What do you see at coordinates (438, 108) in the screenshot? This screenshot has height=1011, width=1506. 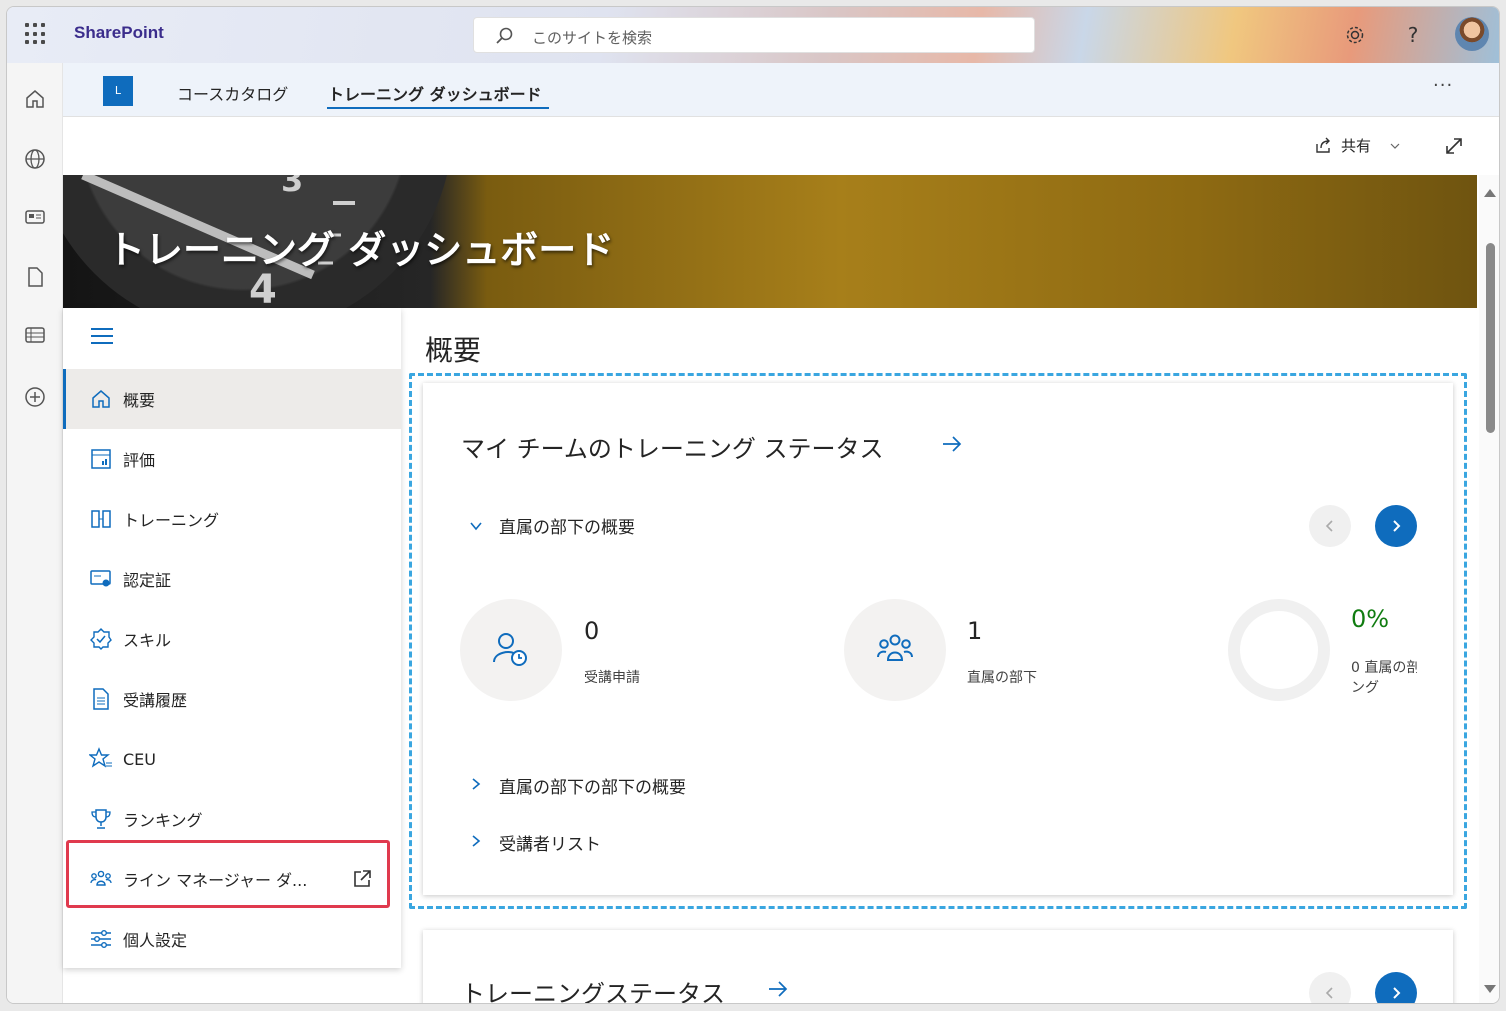 I see `active-tab-indicator` at bounding box center [438, 108].